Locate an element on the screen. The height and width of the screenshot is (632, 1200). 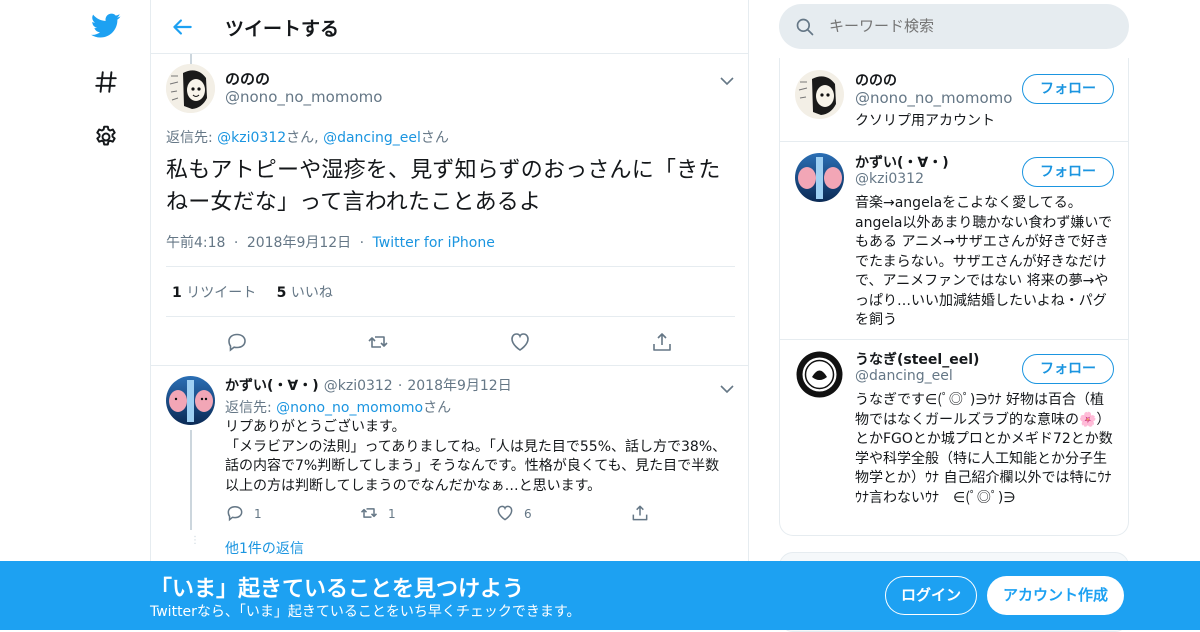
hashtag-icon is located at coordinates (106, 82).